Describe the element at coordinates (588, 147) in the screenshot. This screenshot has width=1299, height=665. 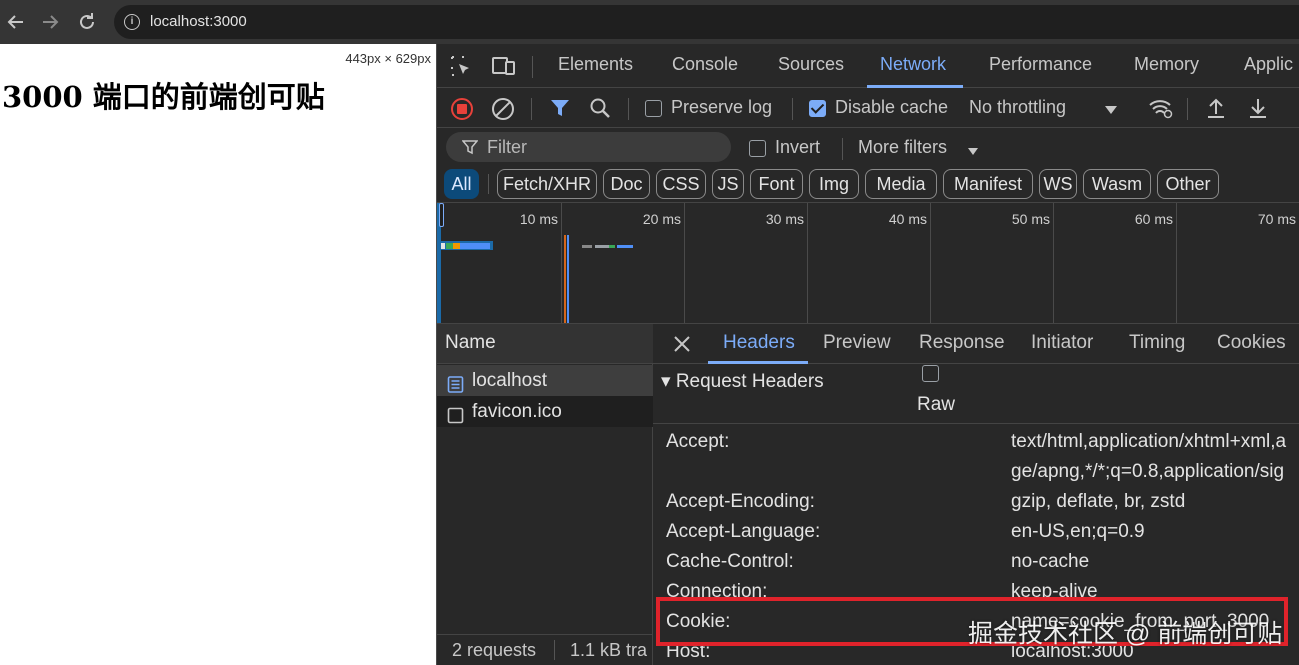
I see `filter-input: Filter` at that location.